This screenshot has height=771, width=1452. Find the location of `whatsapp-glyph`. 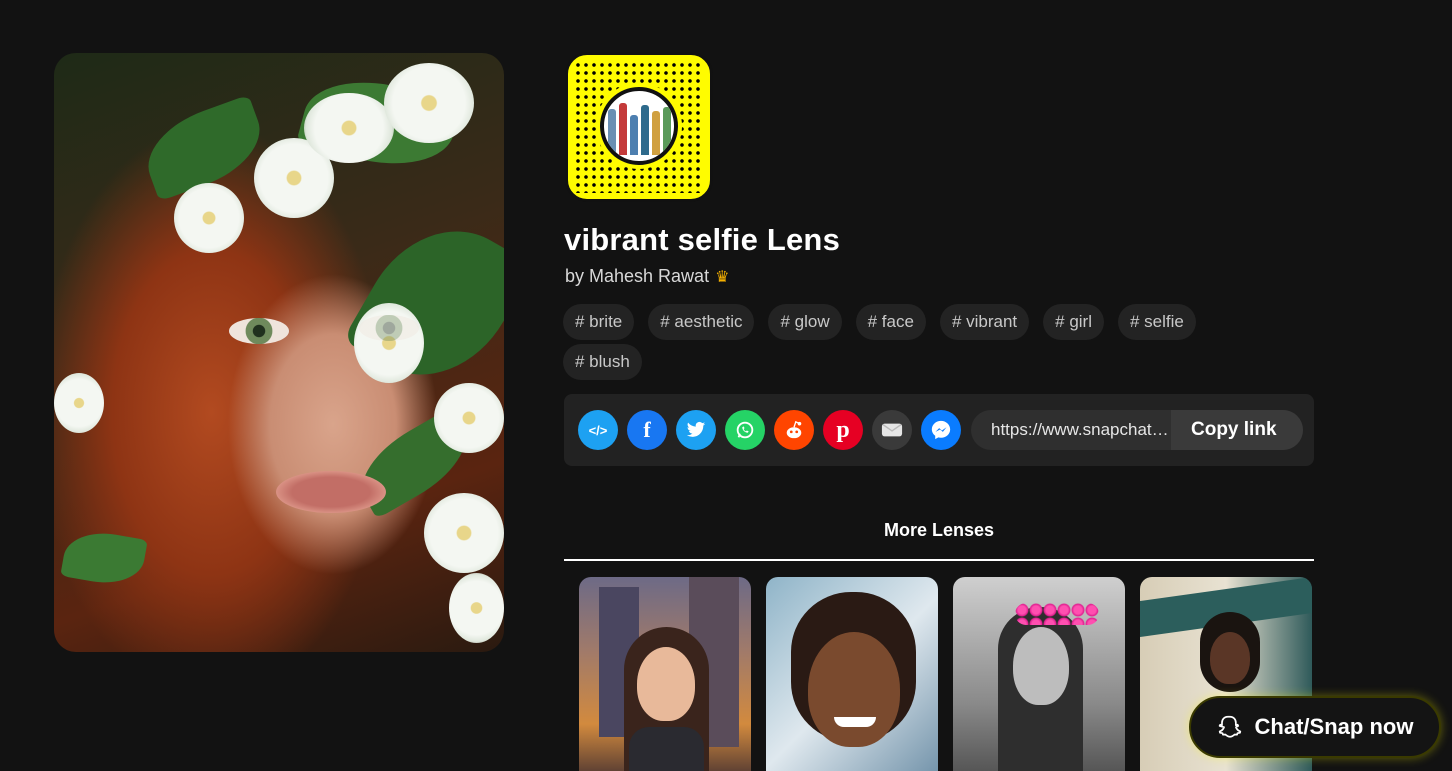

whatsapp-glyph is located at coordinates (745, 430).